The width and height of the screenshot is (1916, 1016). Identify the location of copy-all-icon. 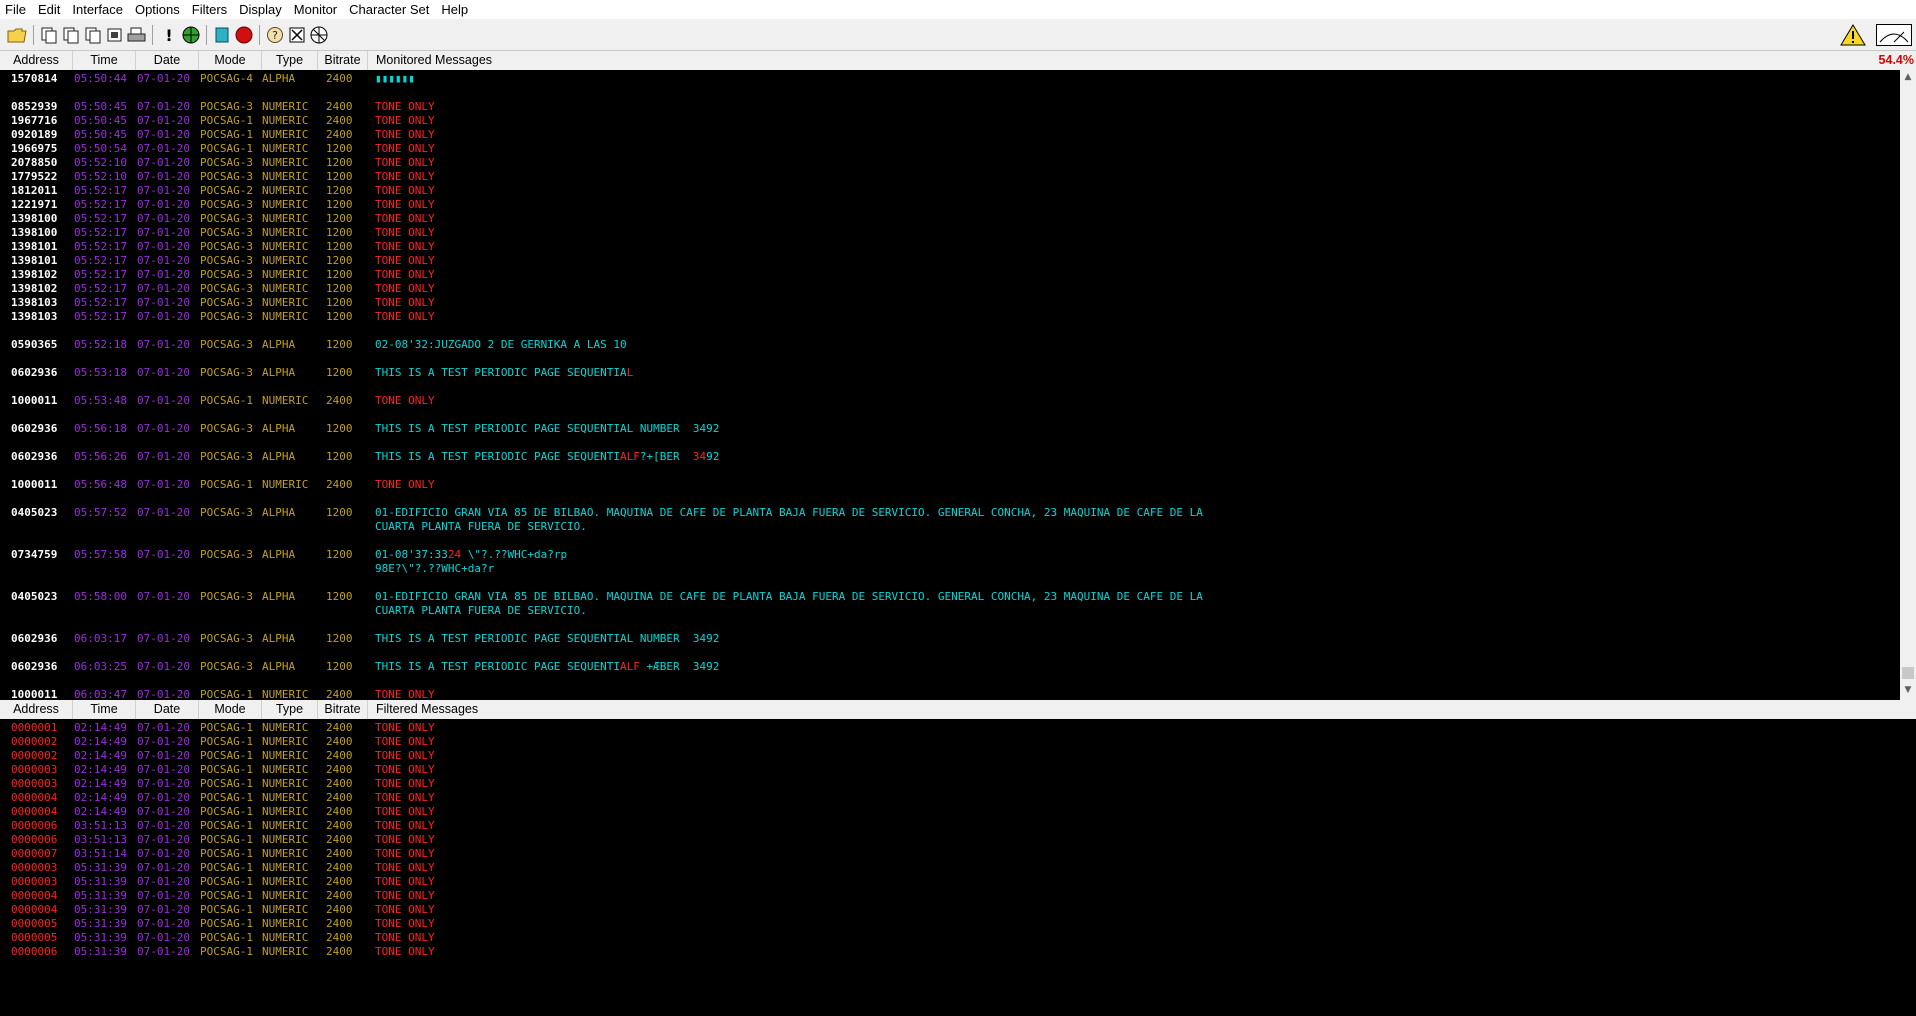
(71, 35).